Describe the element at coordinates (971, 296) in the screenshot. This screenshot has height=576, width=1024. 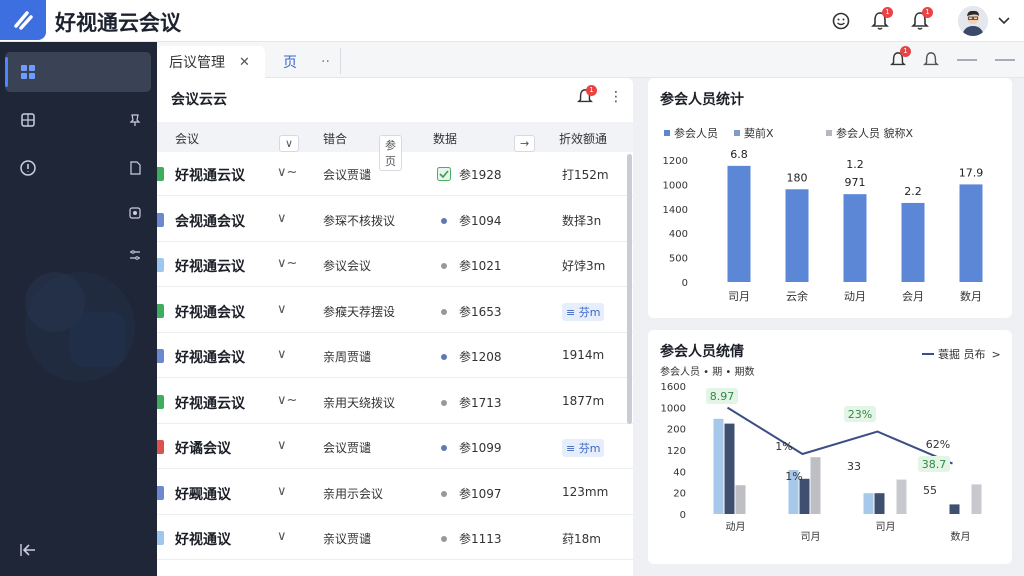
I see `x-tick-label: 数月` at that location.